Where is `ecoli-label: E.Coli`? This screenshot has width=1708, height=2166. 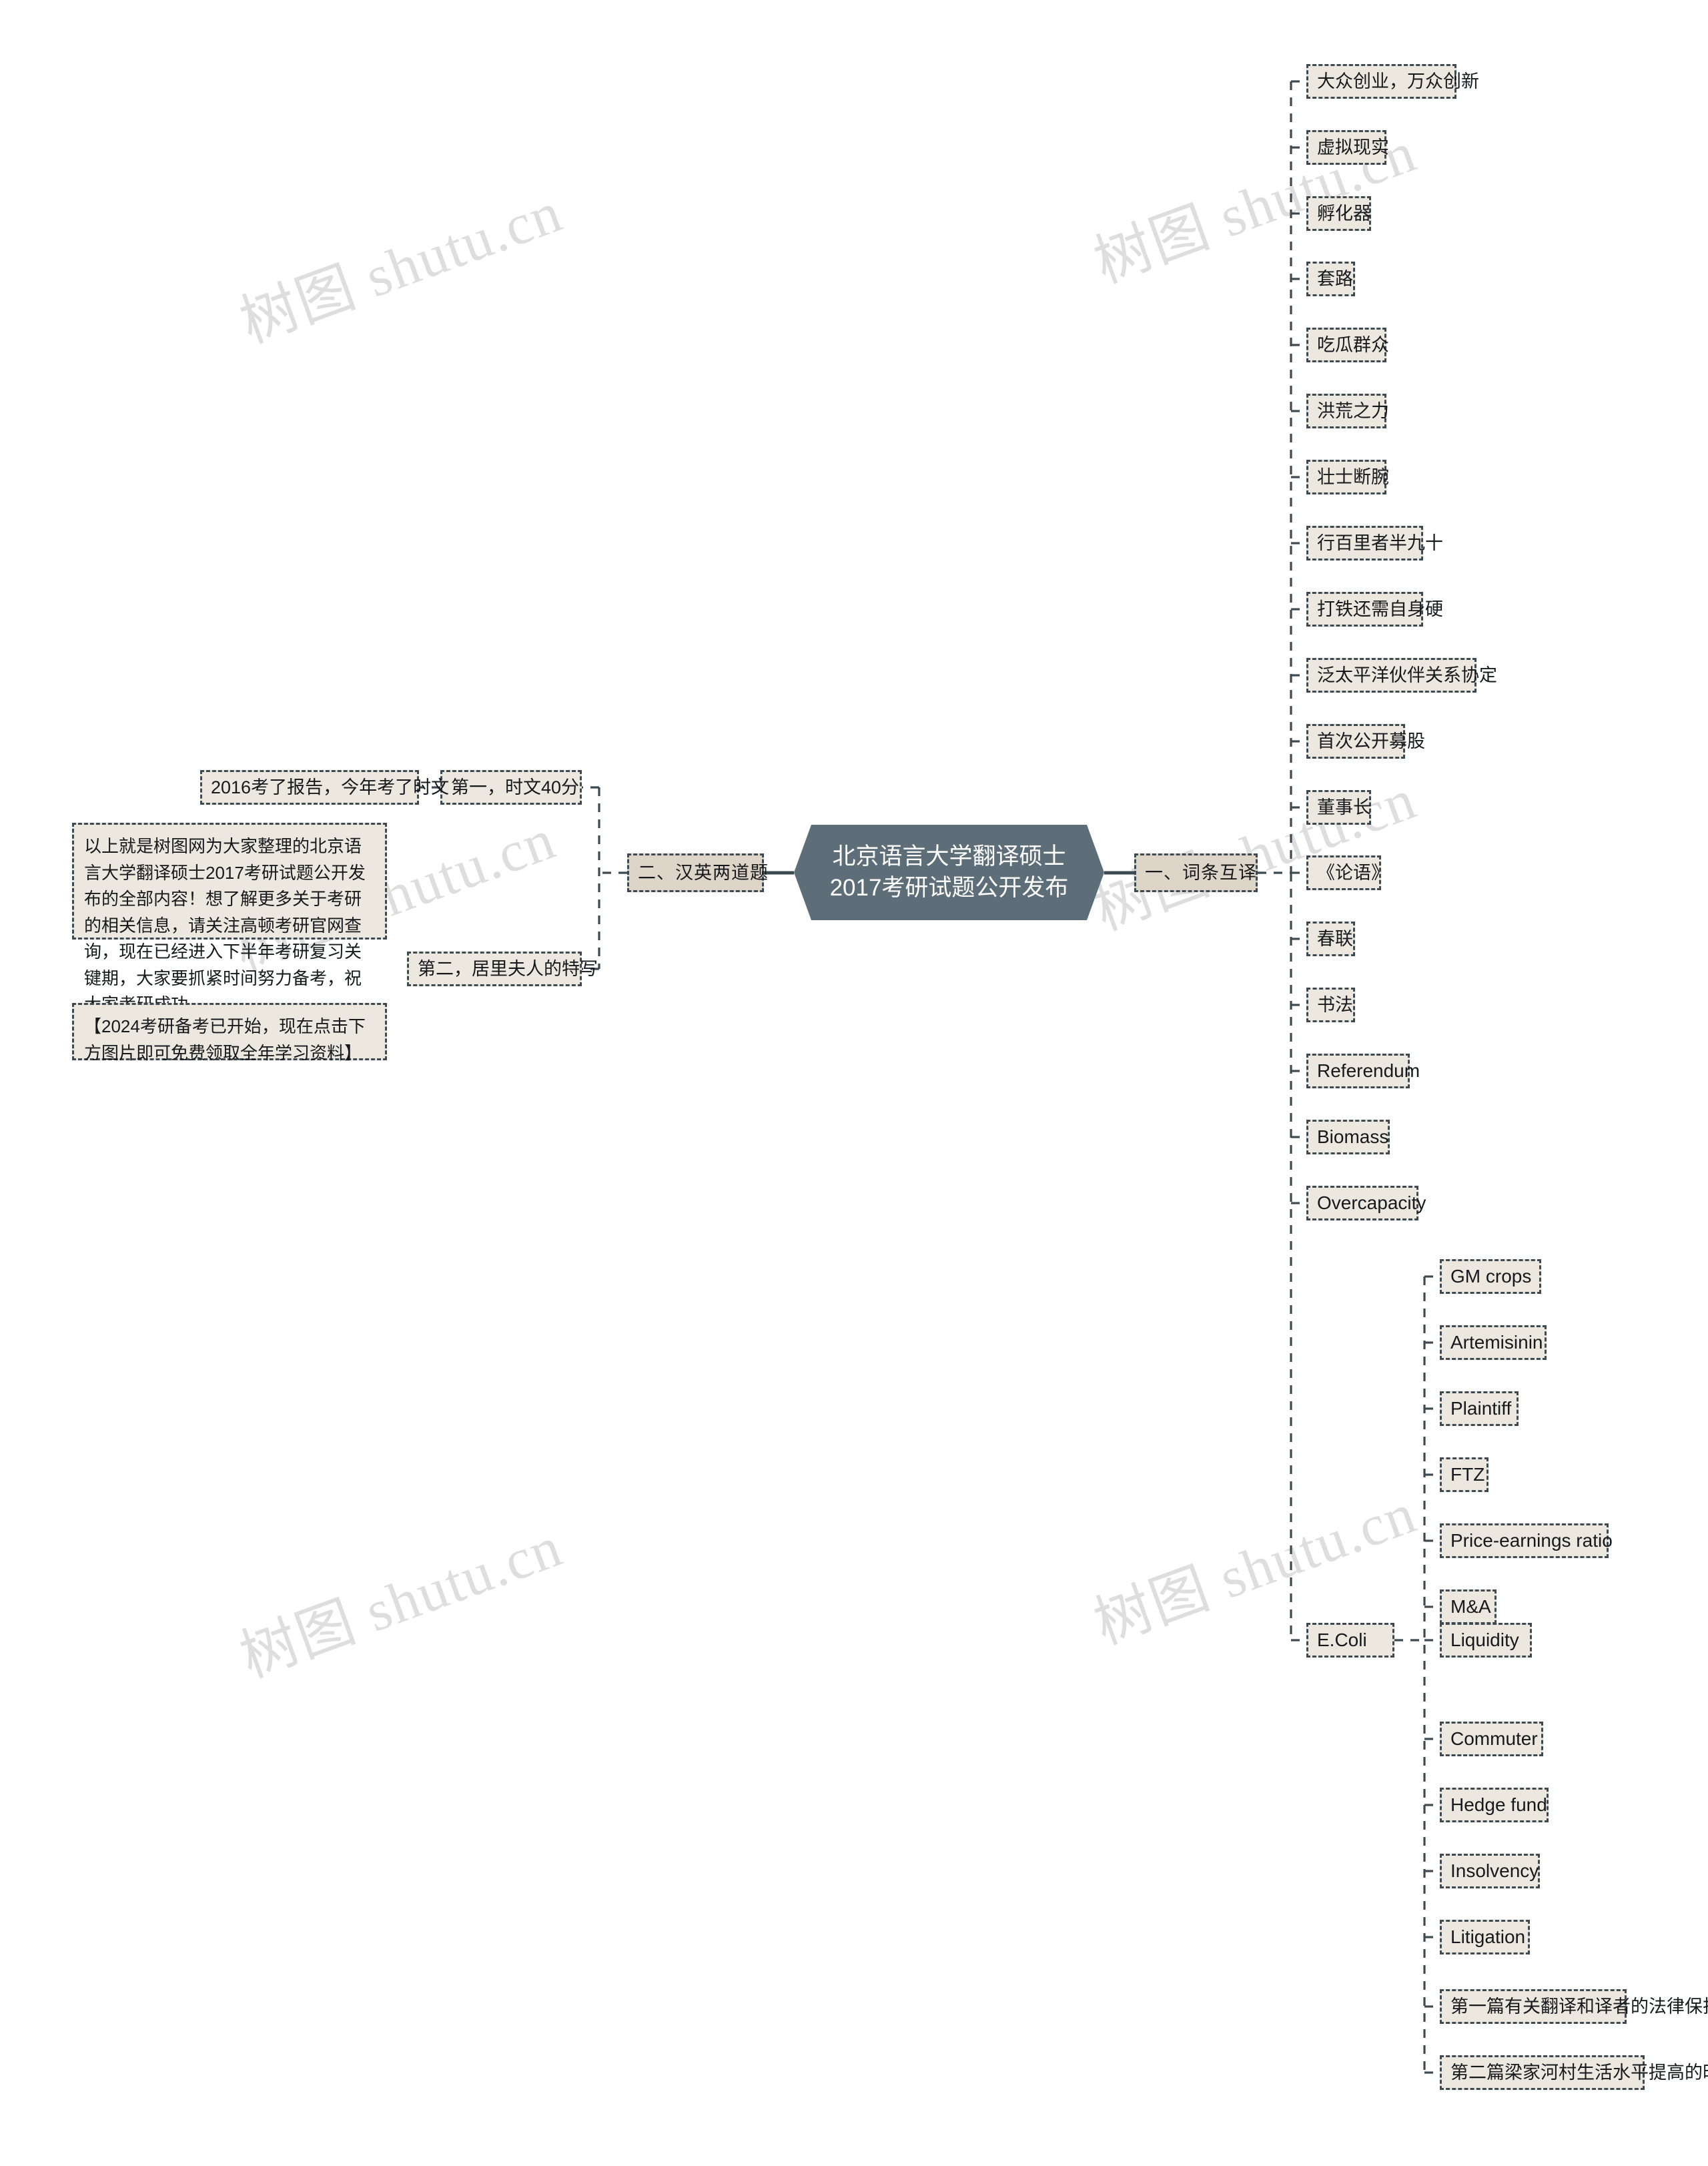 ecoli-label: E.Coli is located at coordinates (1342, 1640).